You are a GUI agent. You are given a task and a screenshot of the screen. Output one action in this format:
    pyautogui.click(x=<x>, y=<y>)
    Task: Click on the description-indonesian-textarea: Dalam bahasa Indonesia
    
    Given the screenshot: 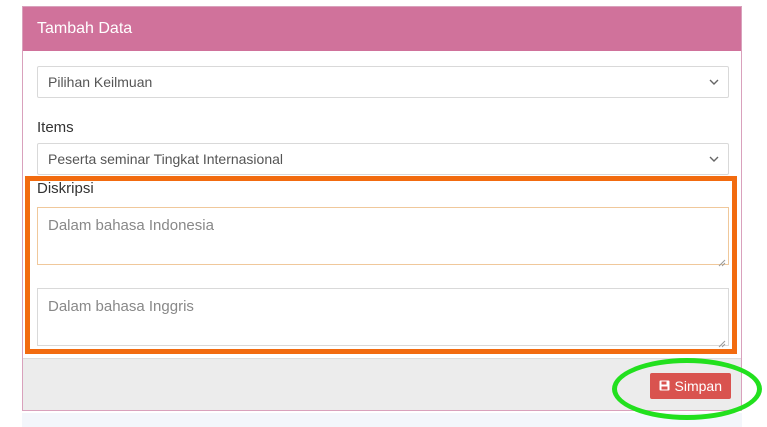 What is the action you would take?
    pyautogui.click(x=383, y=237)
    